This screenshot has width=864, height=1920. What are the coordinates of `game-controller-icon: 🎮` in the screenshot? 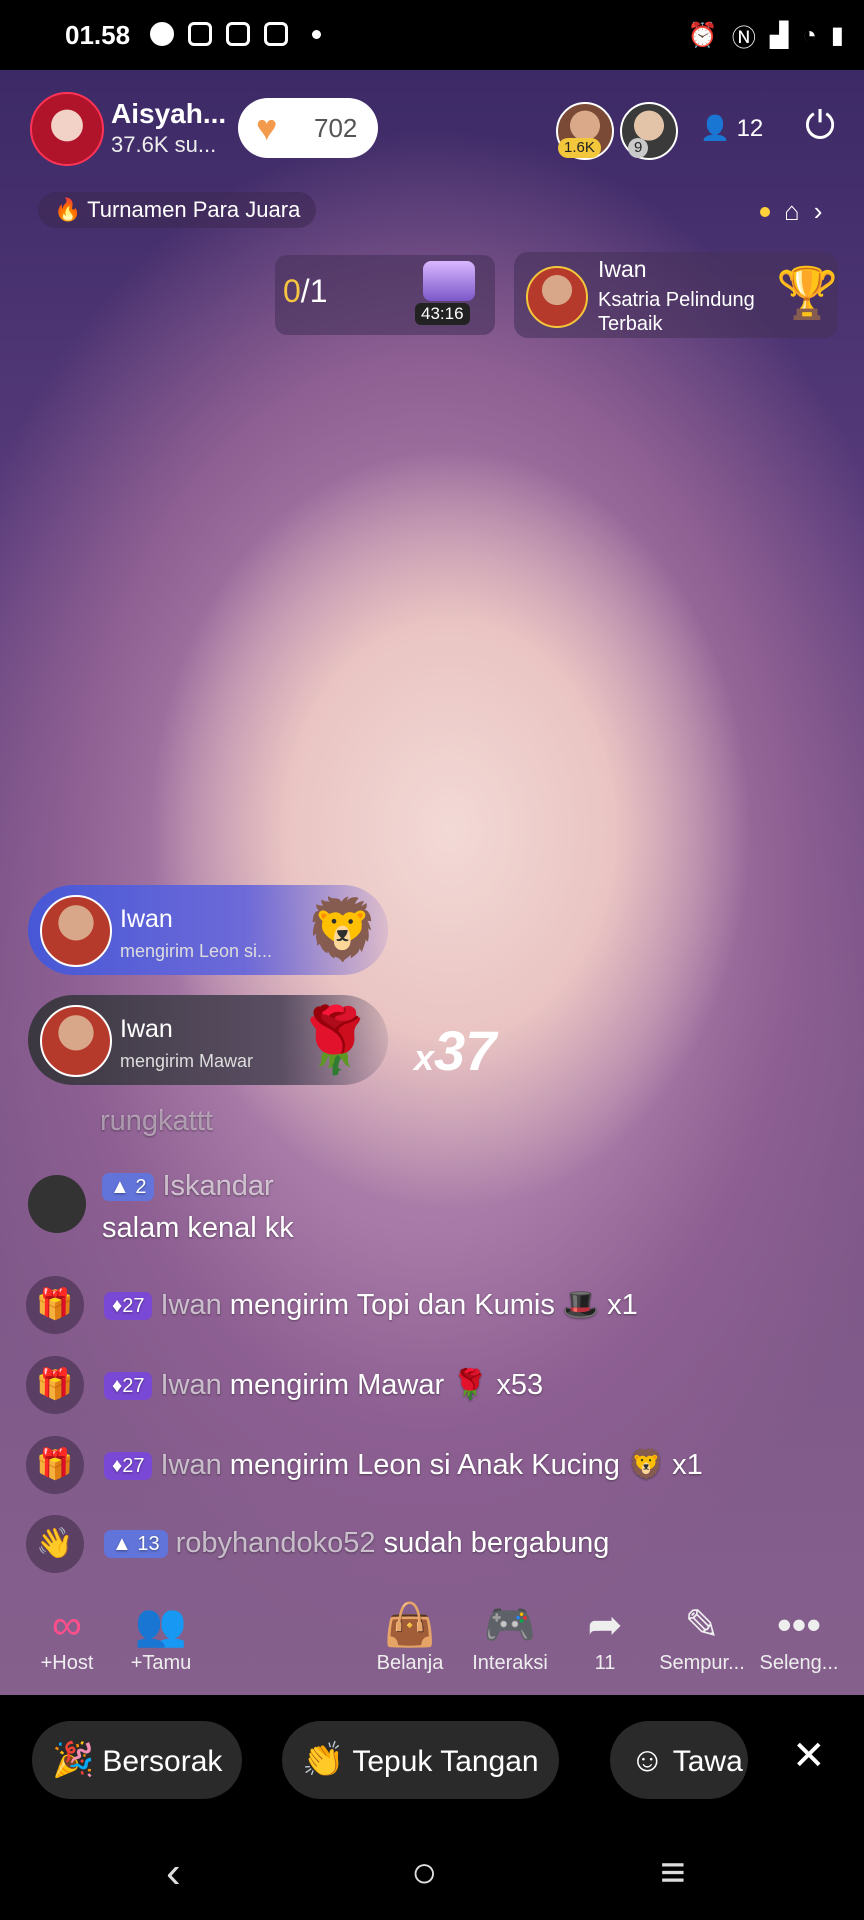 It's located at (510, 1624).